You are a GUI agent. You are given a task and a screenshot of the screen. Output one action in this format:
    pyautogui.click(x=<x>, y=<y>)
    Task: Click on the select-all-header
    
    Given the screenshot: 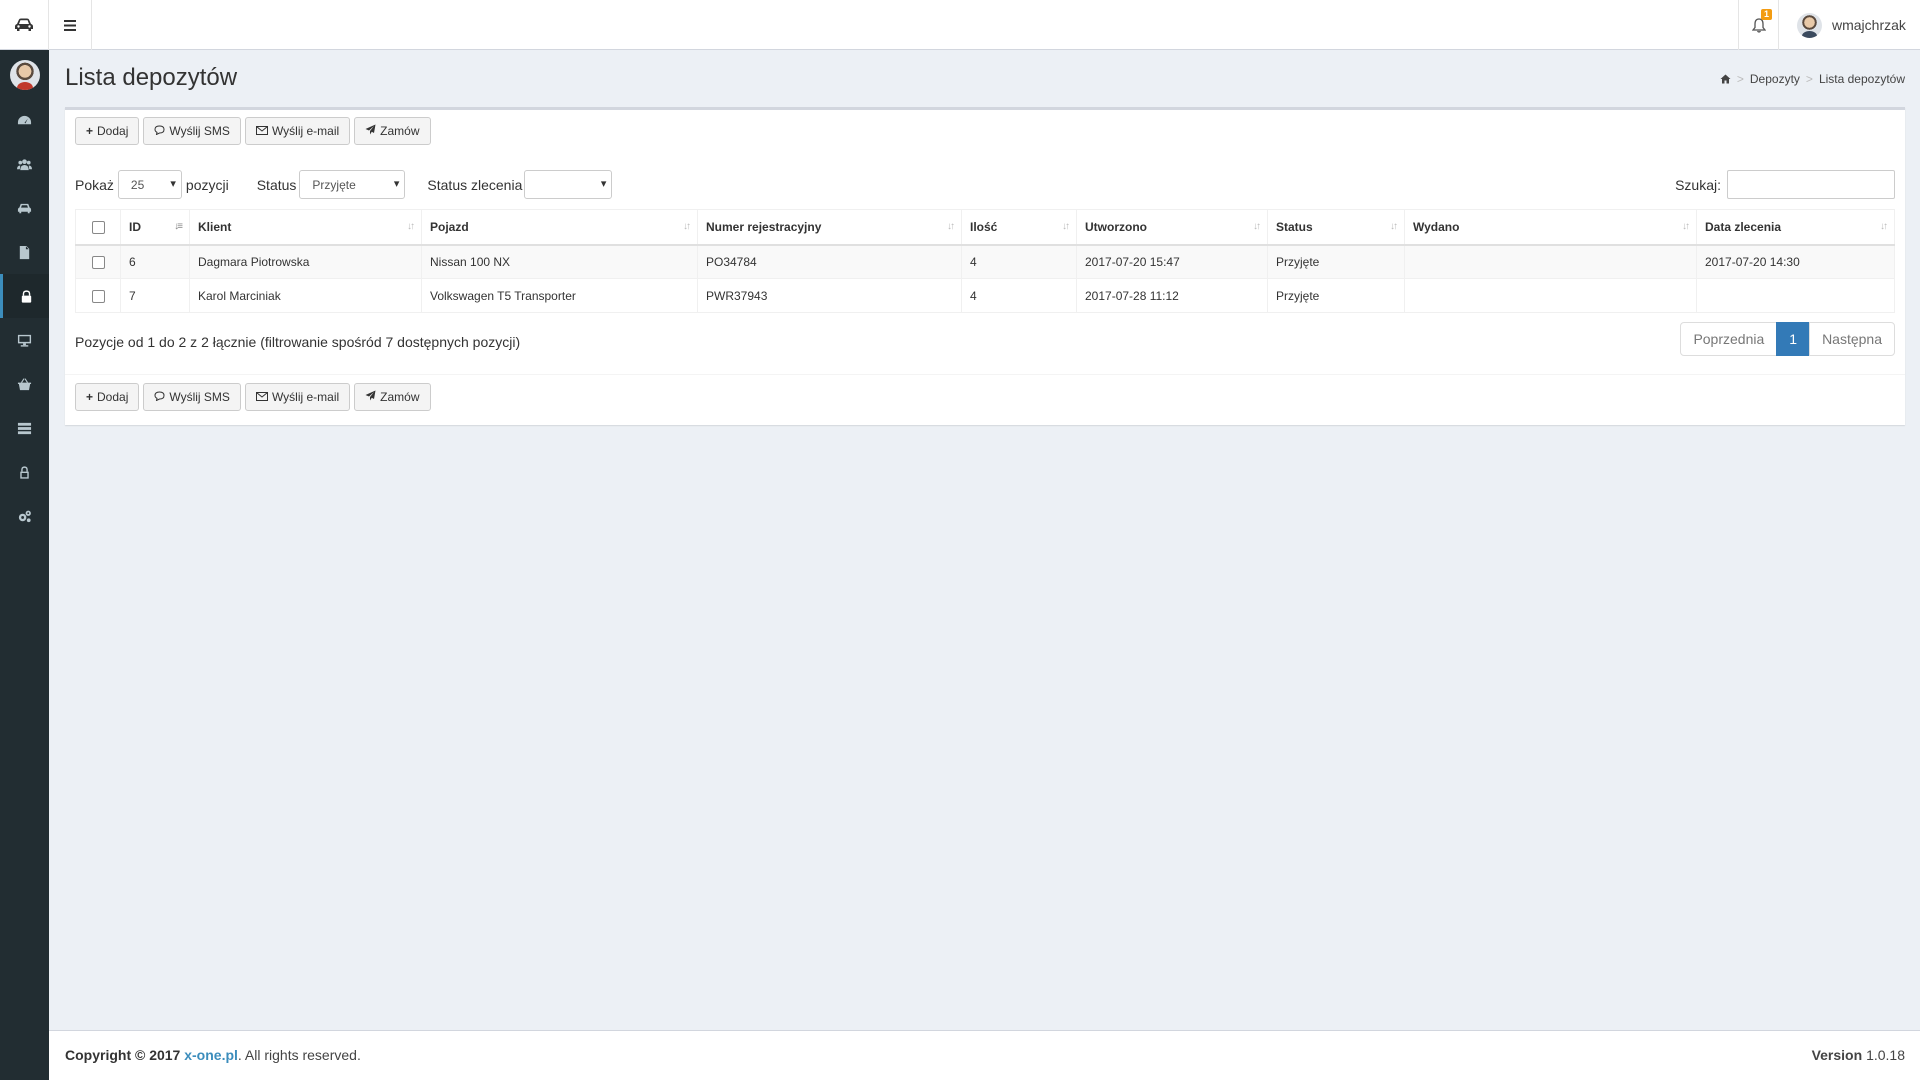 What is the action you would take?
    pyautogui.click(x=98, y=227)
    